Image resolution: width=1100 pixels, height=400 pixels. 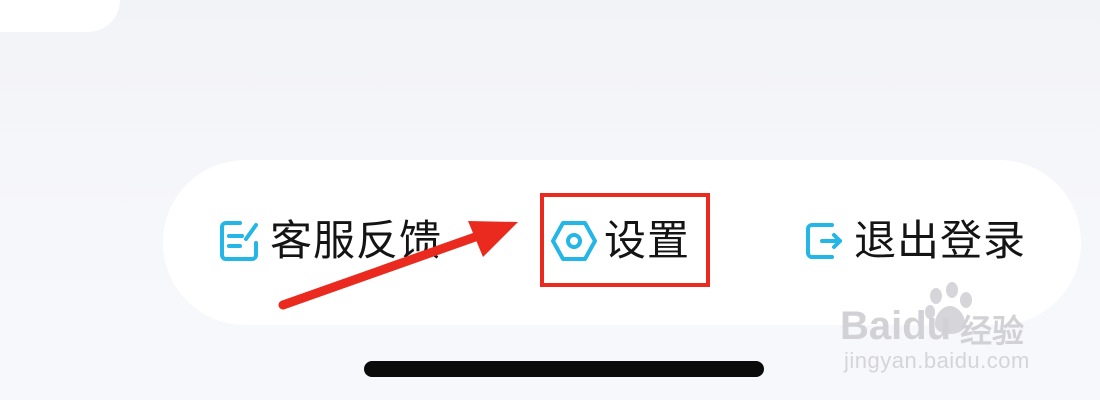 I want to click on watermark-brand: Baidu, so click(x=896, y=326).